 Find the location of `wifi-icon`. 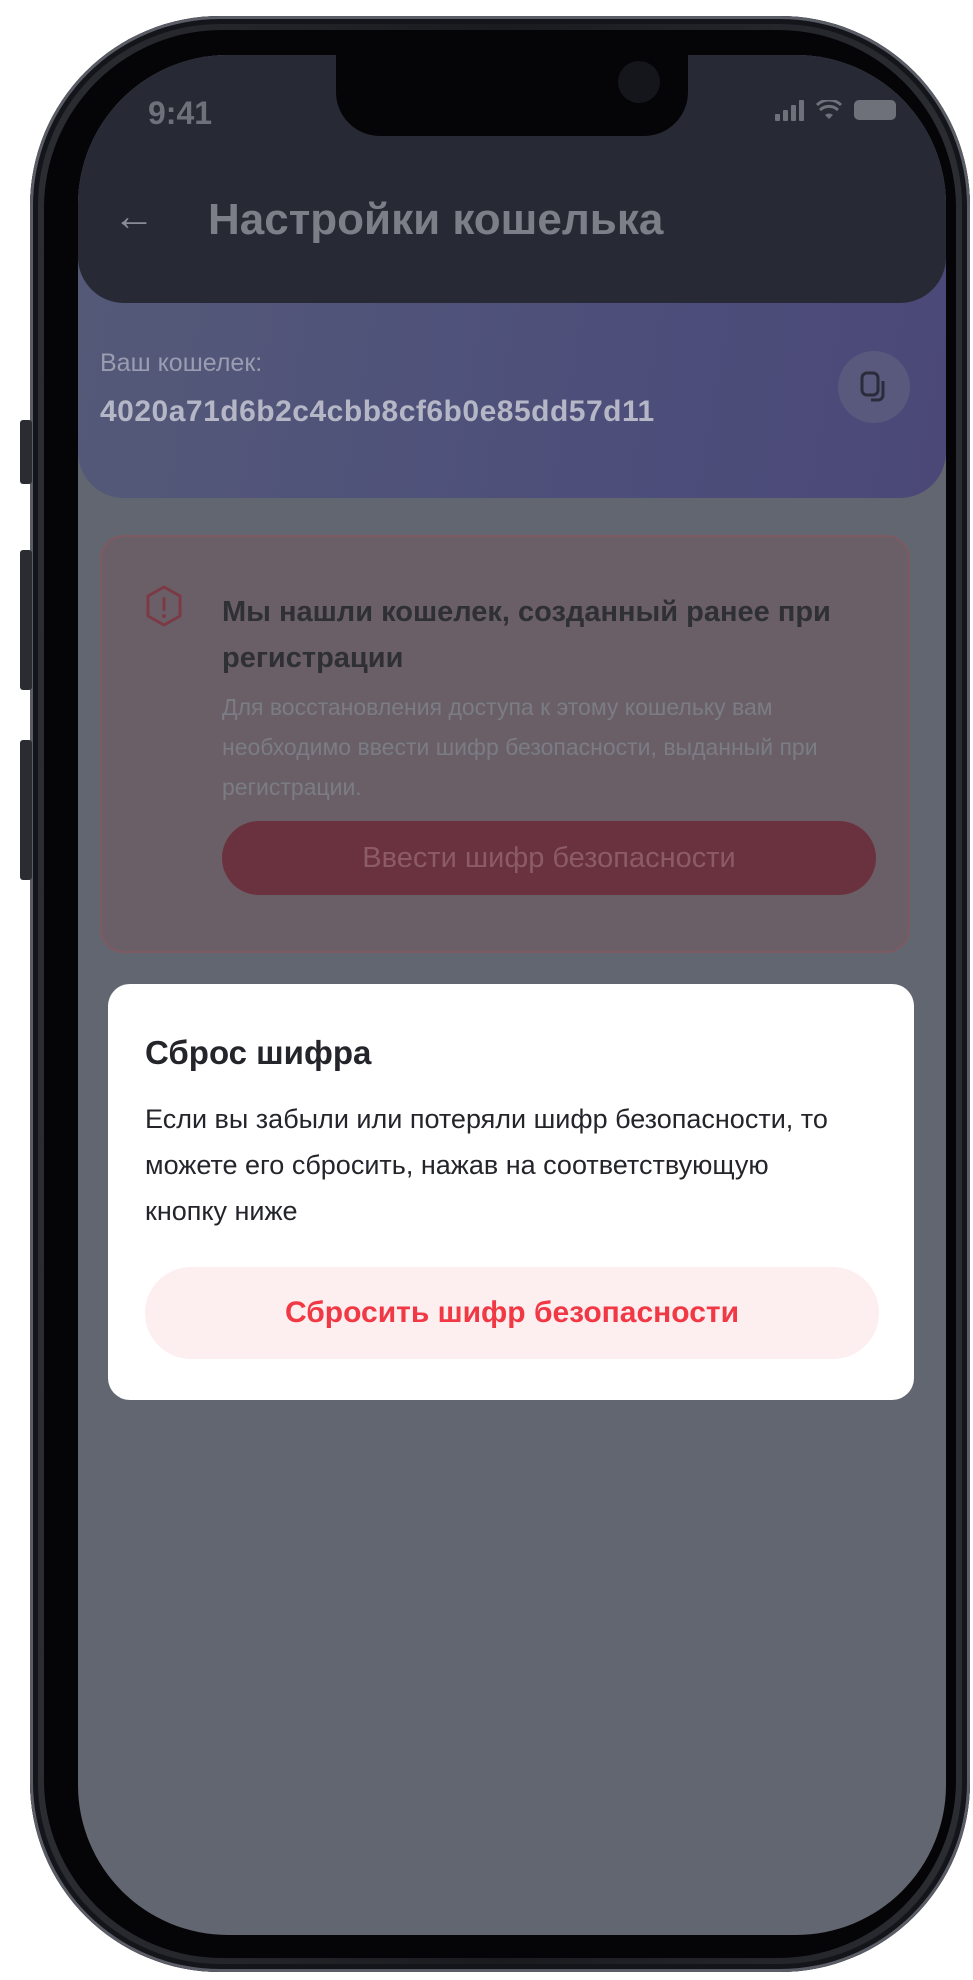

wifi-icon is located at coordinates (829, 109).